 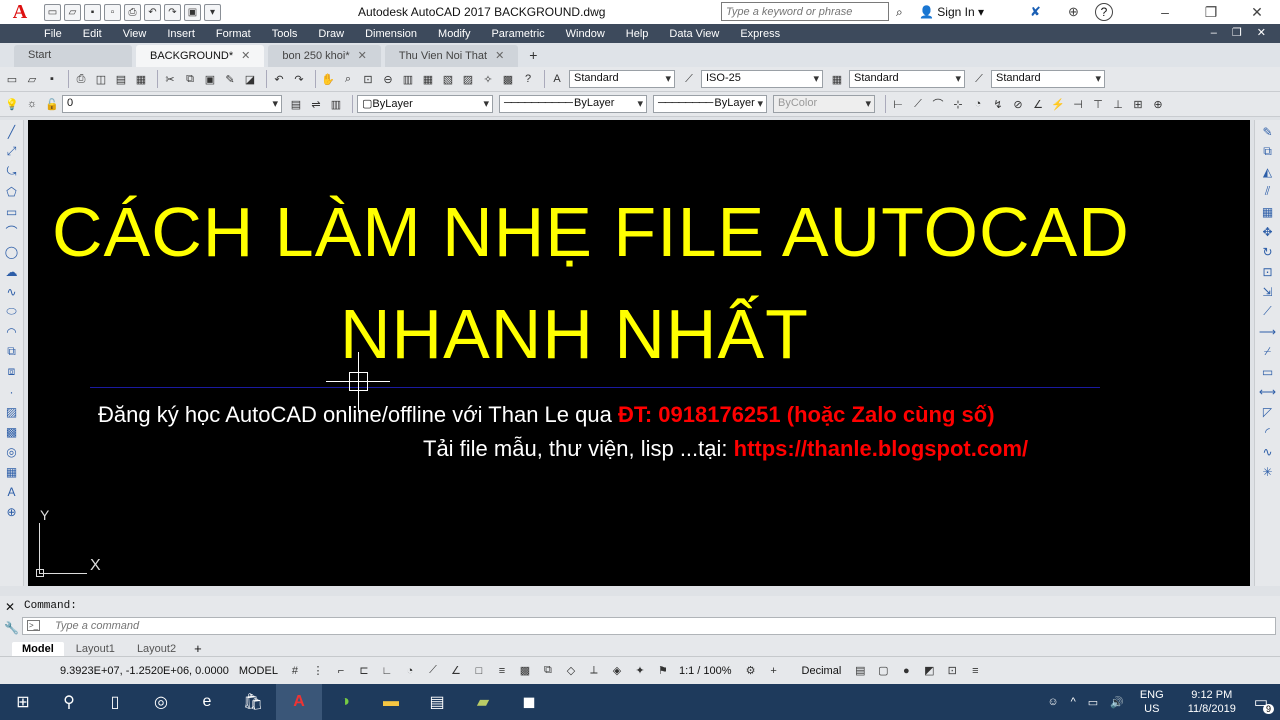 I want to click on isolate-objects-icon: ●, so click(x=906, y=671).